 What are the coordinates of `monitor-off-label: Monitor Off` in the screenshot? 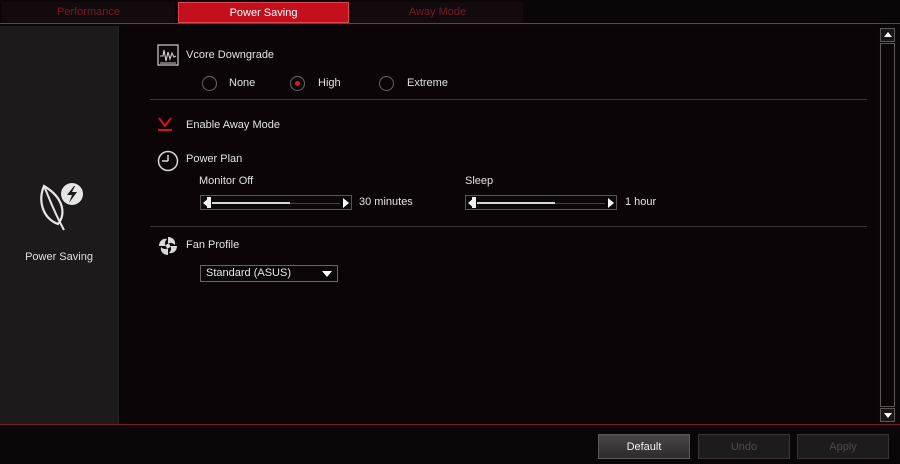 It's located at (226, 181).